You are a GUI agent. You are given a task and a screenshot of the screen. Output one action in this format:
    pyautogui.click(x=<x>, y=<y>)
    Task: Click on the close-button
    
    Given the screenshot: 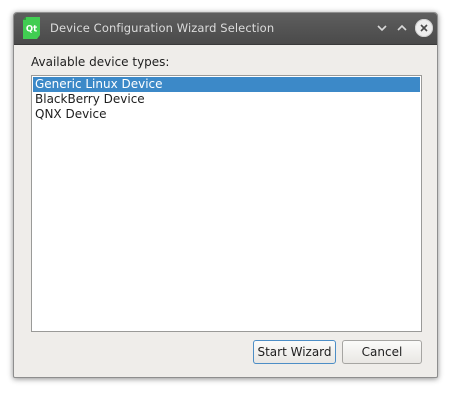 What is the action you would take?
    pyautogui.click(x=424, y=28)
    